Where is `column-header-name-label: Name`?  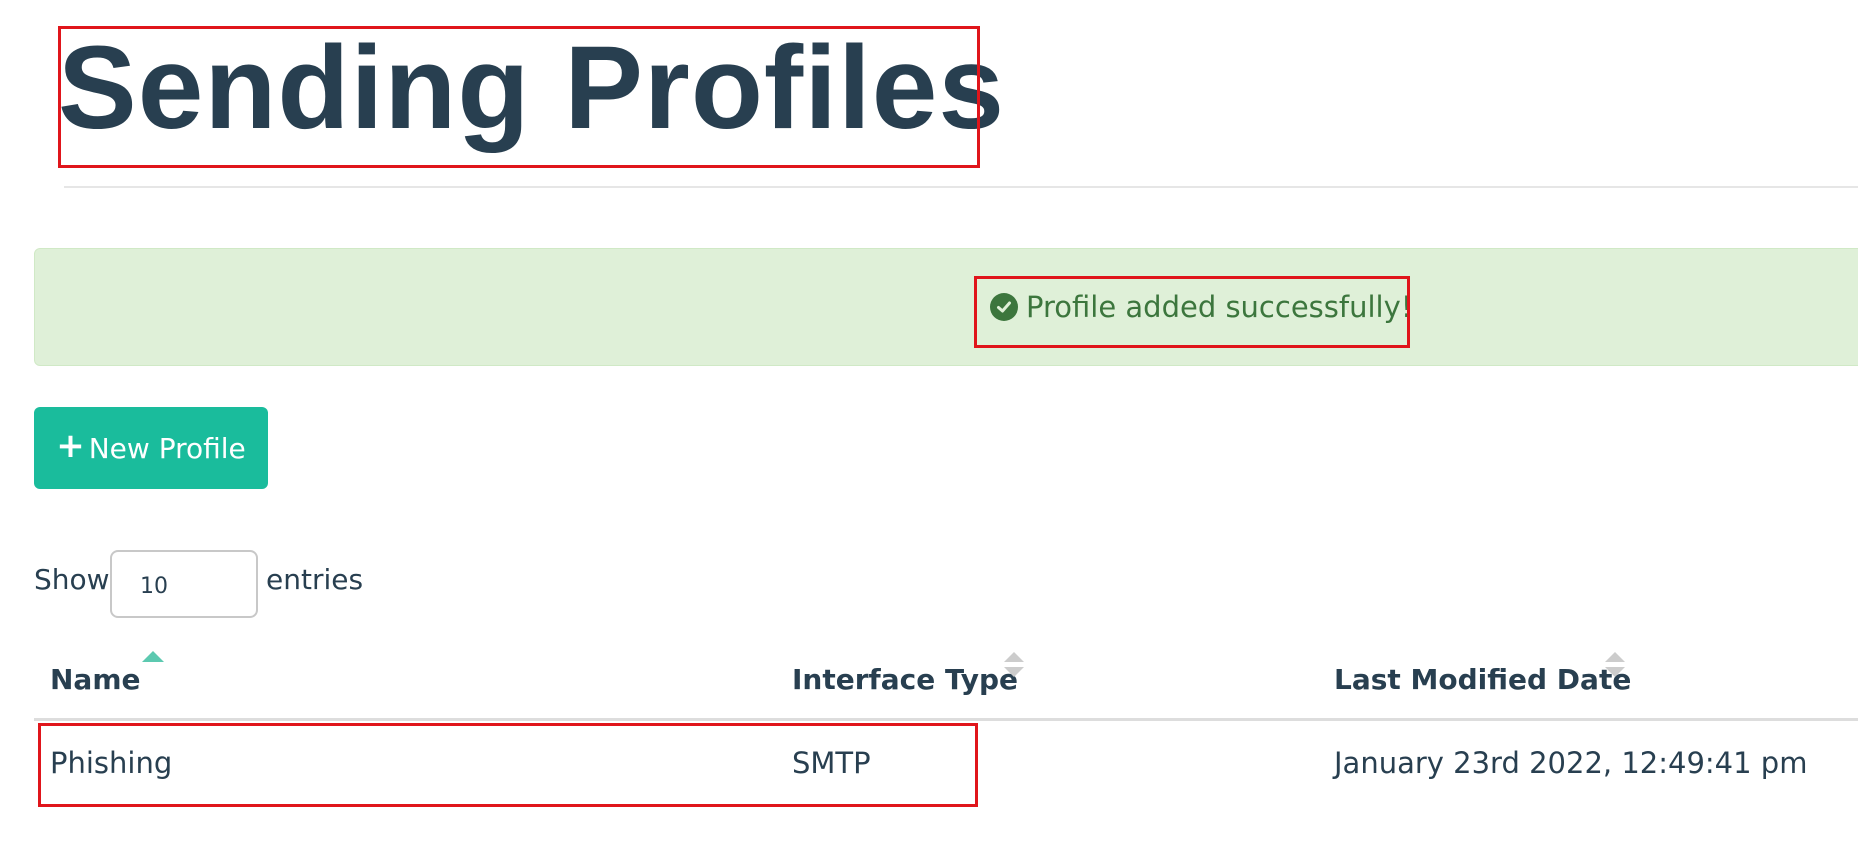 column-header-name-label: Name is located at coordinates (95, 679).